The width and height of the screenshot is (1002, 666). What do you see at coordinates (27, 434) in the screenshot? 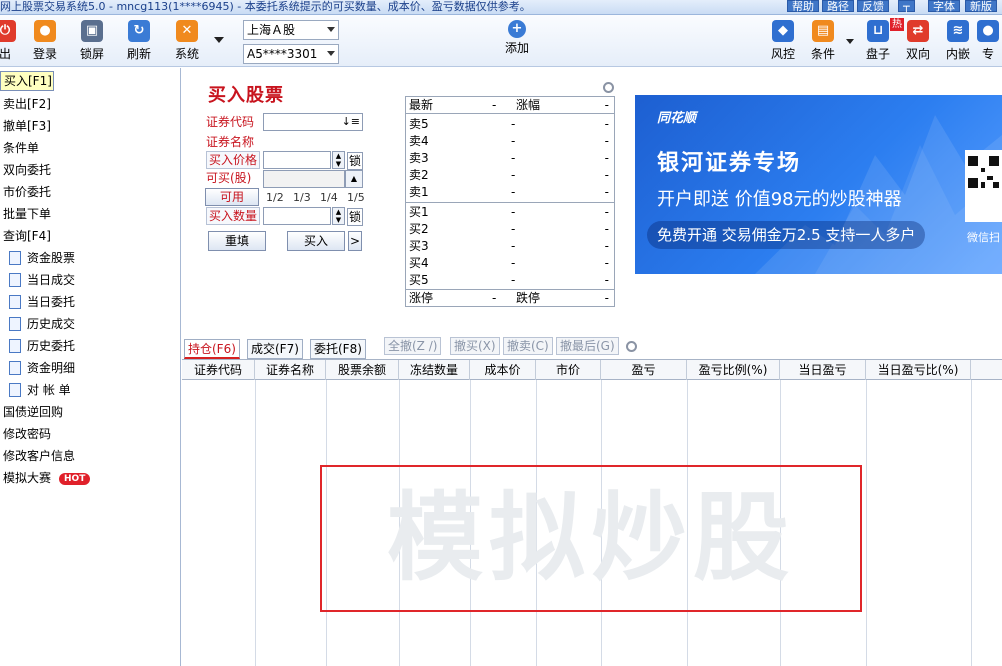
I see `nav-item-change-password: 修改密码` at bounding box center [27, 434].